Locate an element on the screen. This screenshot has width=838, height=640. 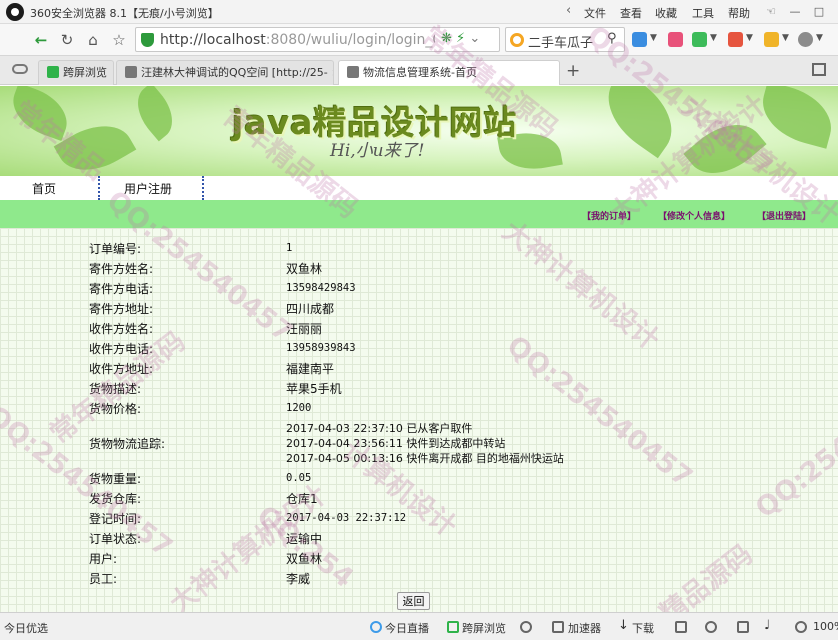
window-icon is located at coordinates (743, 627).